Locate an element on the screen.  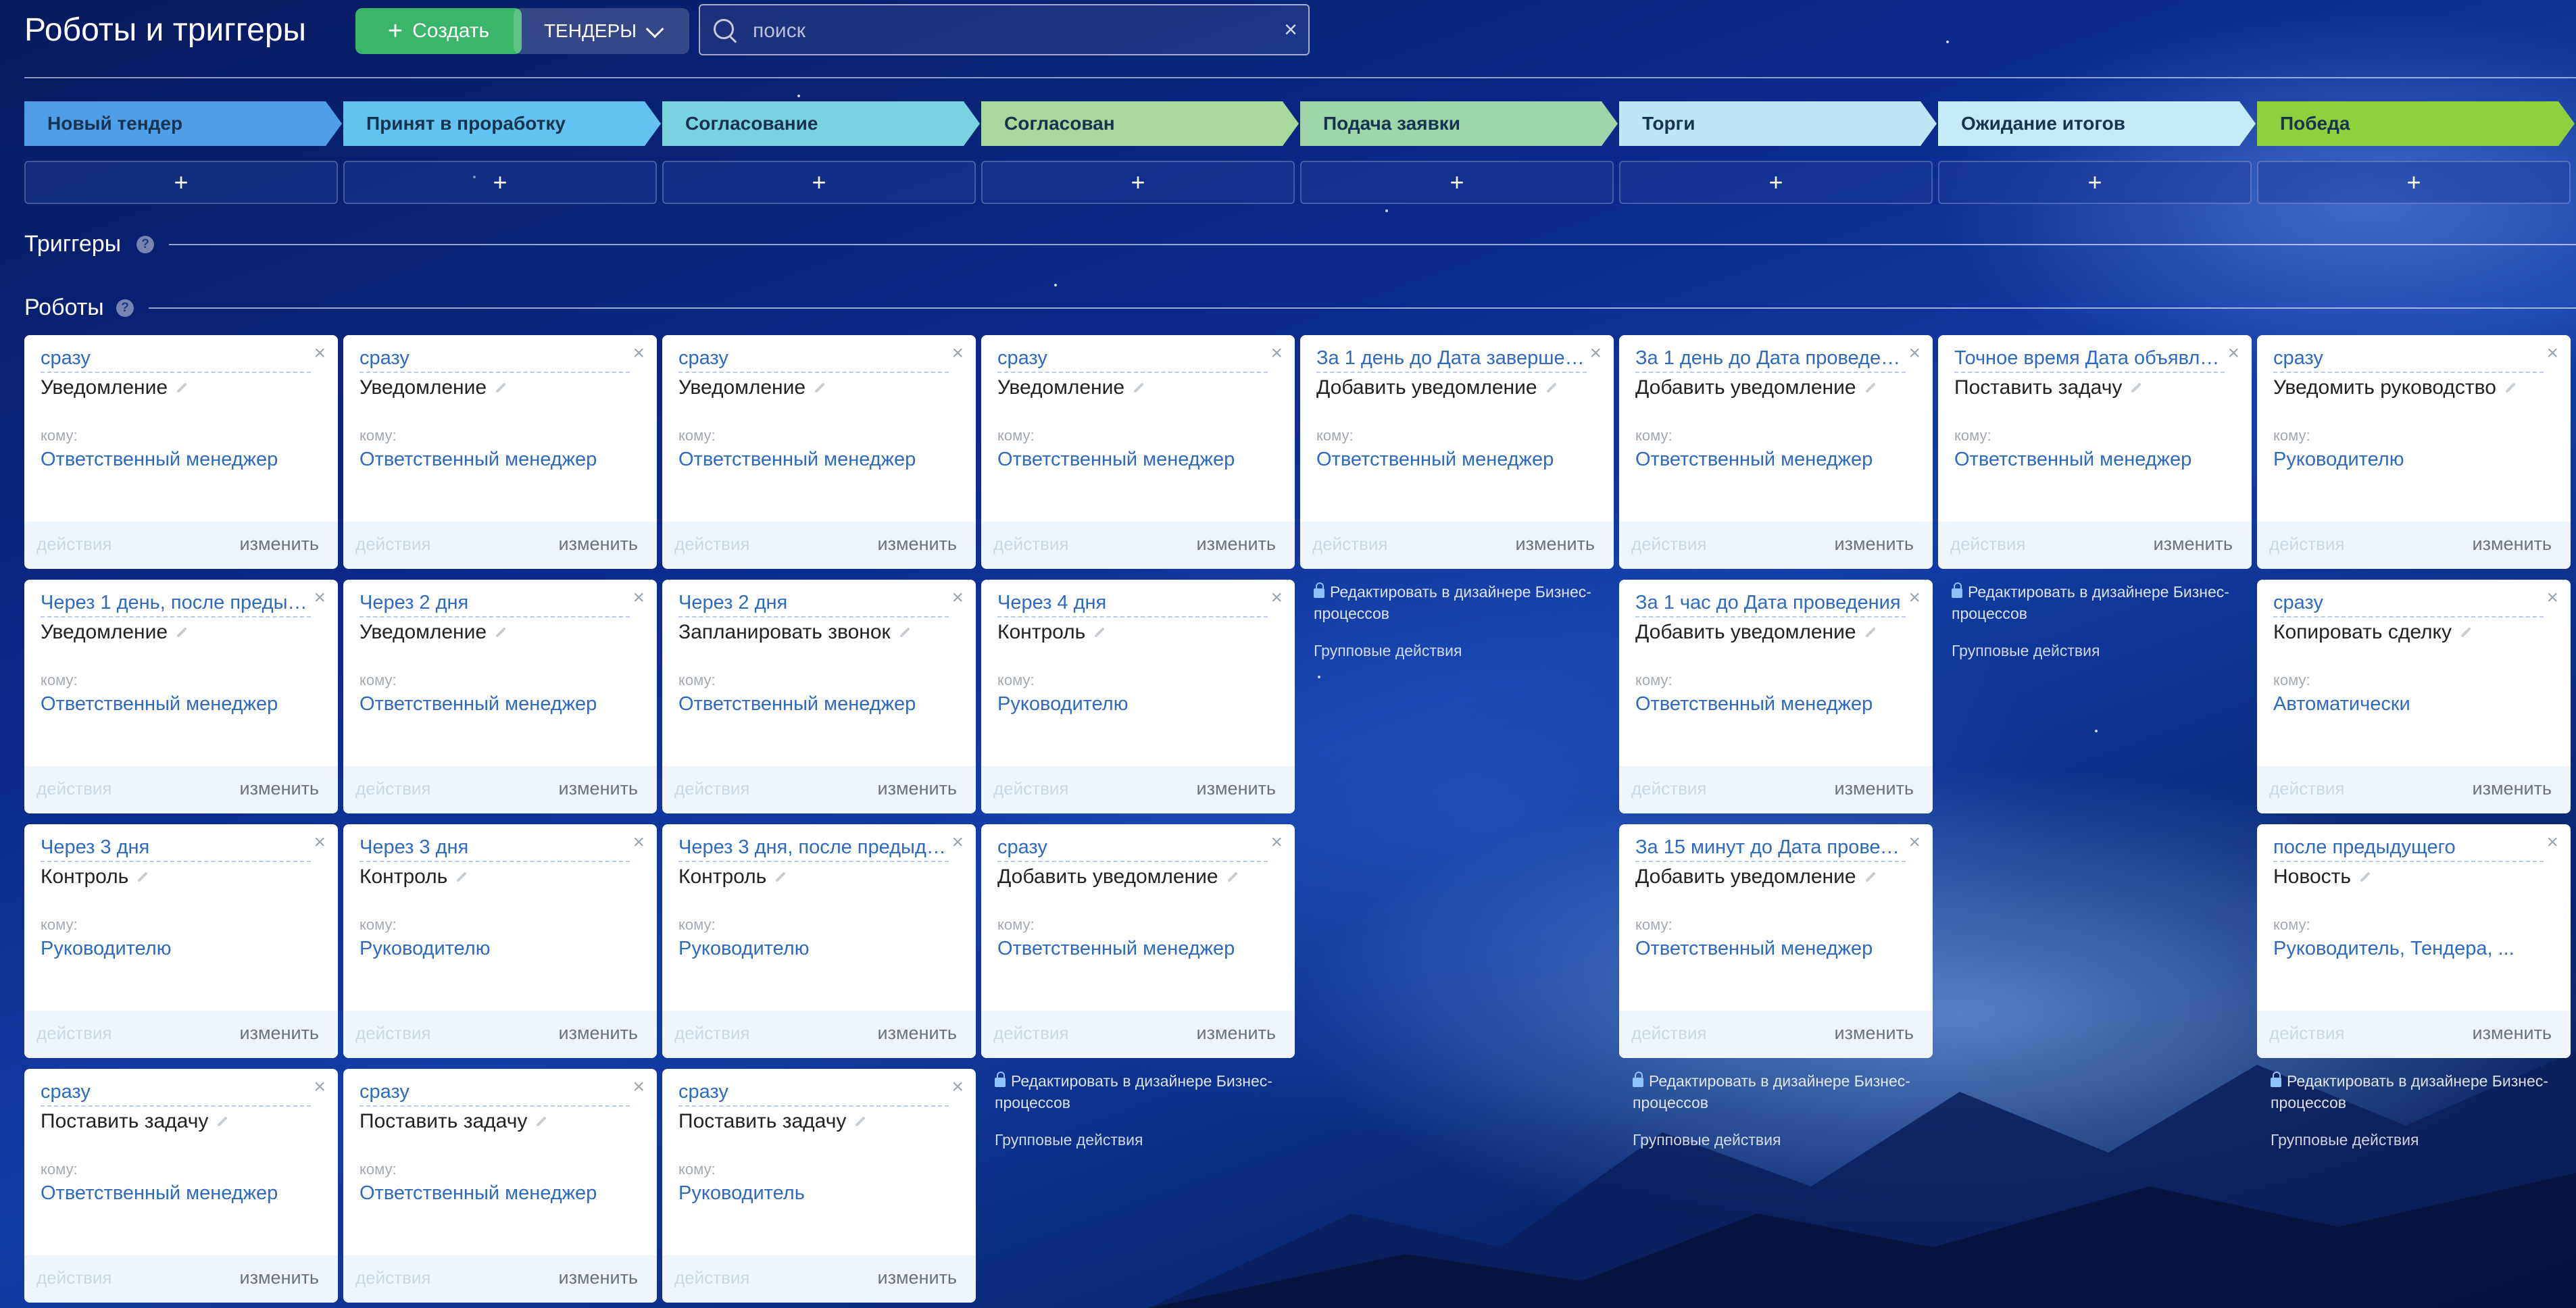
robot-delay-link: За 1 день до Дата проведения is located at coordinates (1771, 359).